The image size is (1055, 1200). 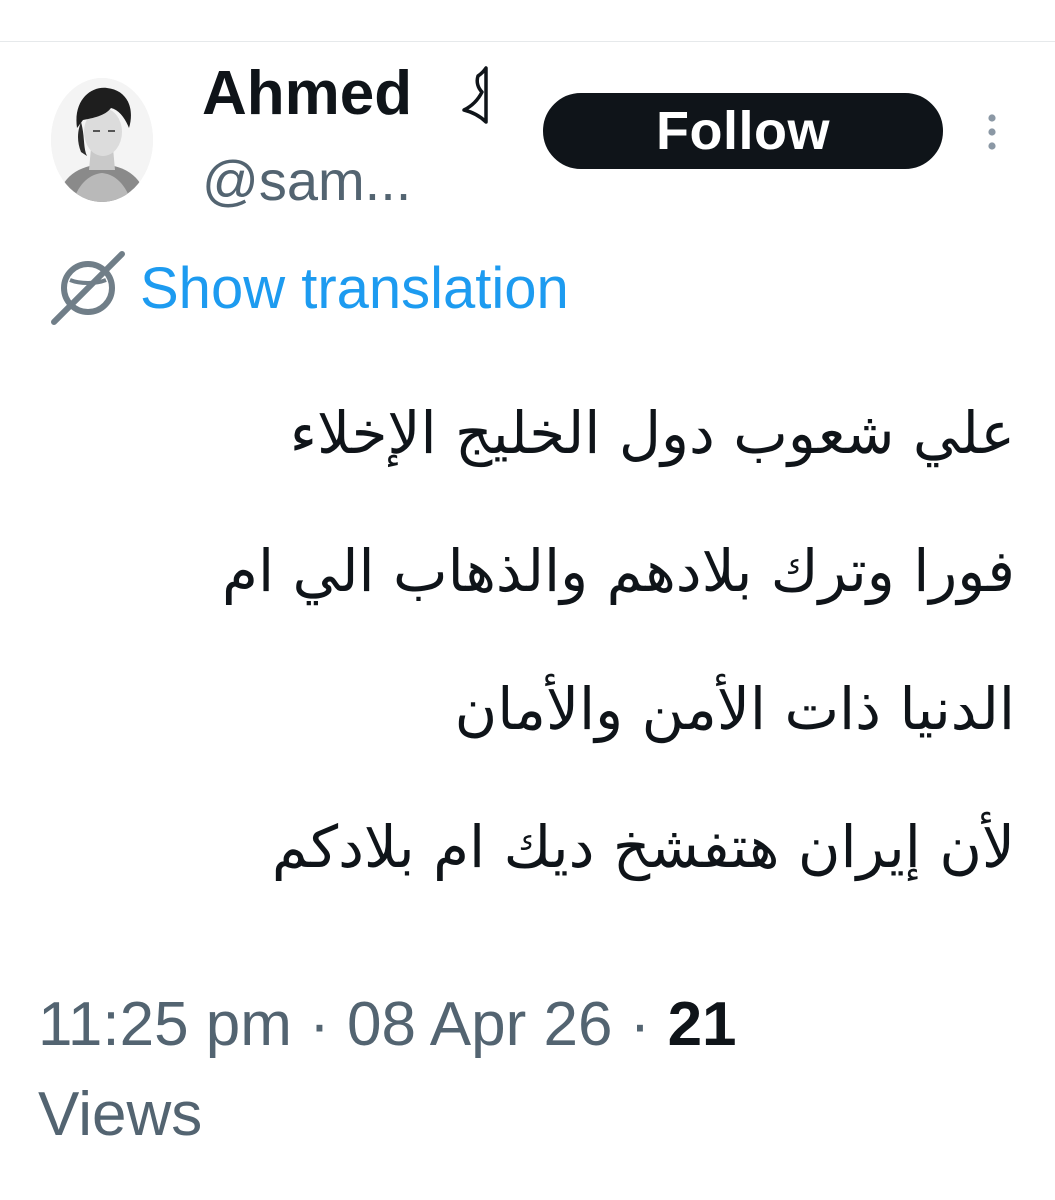 I want to click on follow-button: Follow, so click(x=743, y=131).